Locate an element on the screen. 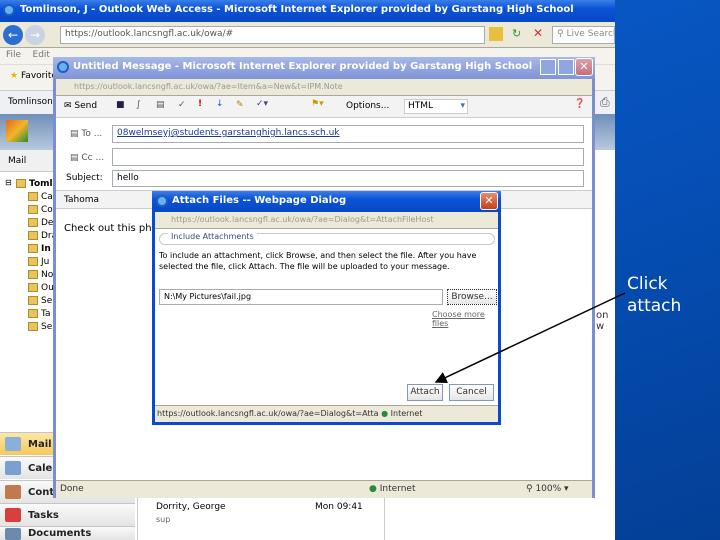 This screenshot has width=720, height=540. annotation-arrow is located at coordinates (530, 337).